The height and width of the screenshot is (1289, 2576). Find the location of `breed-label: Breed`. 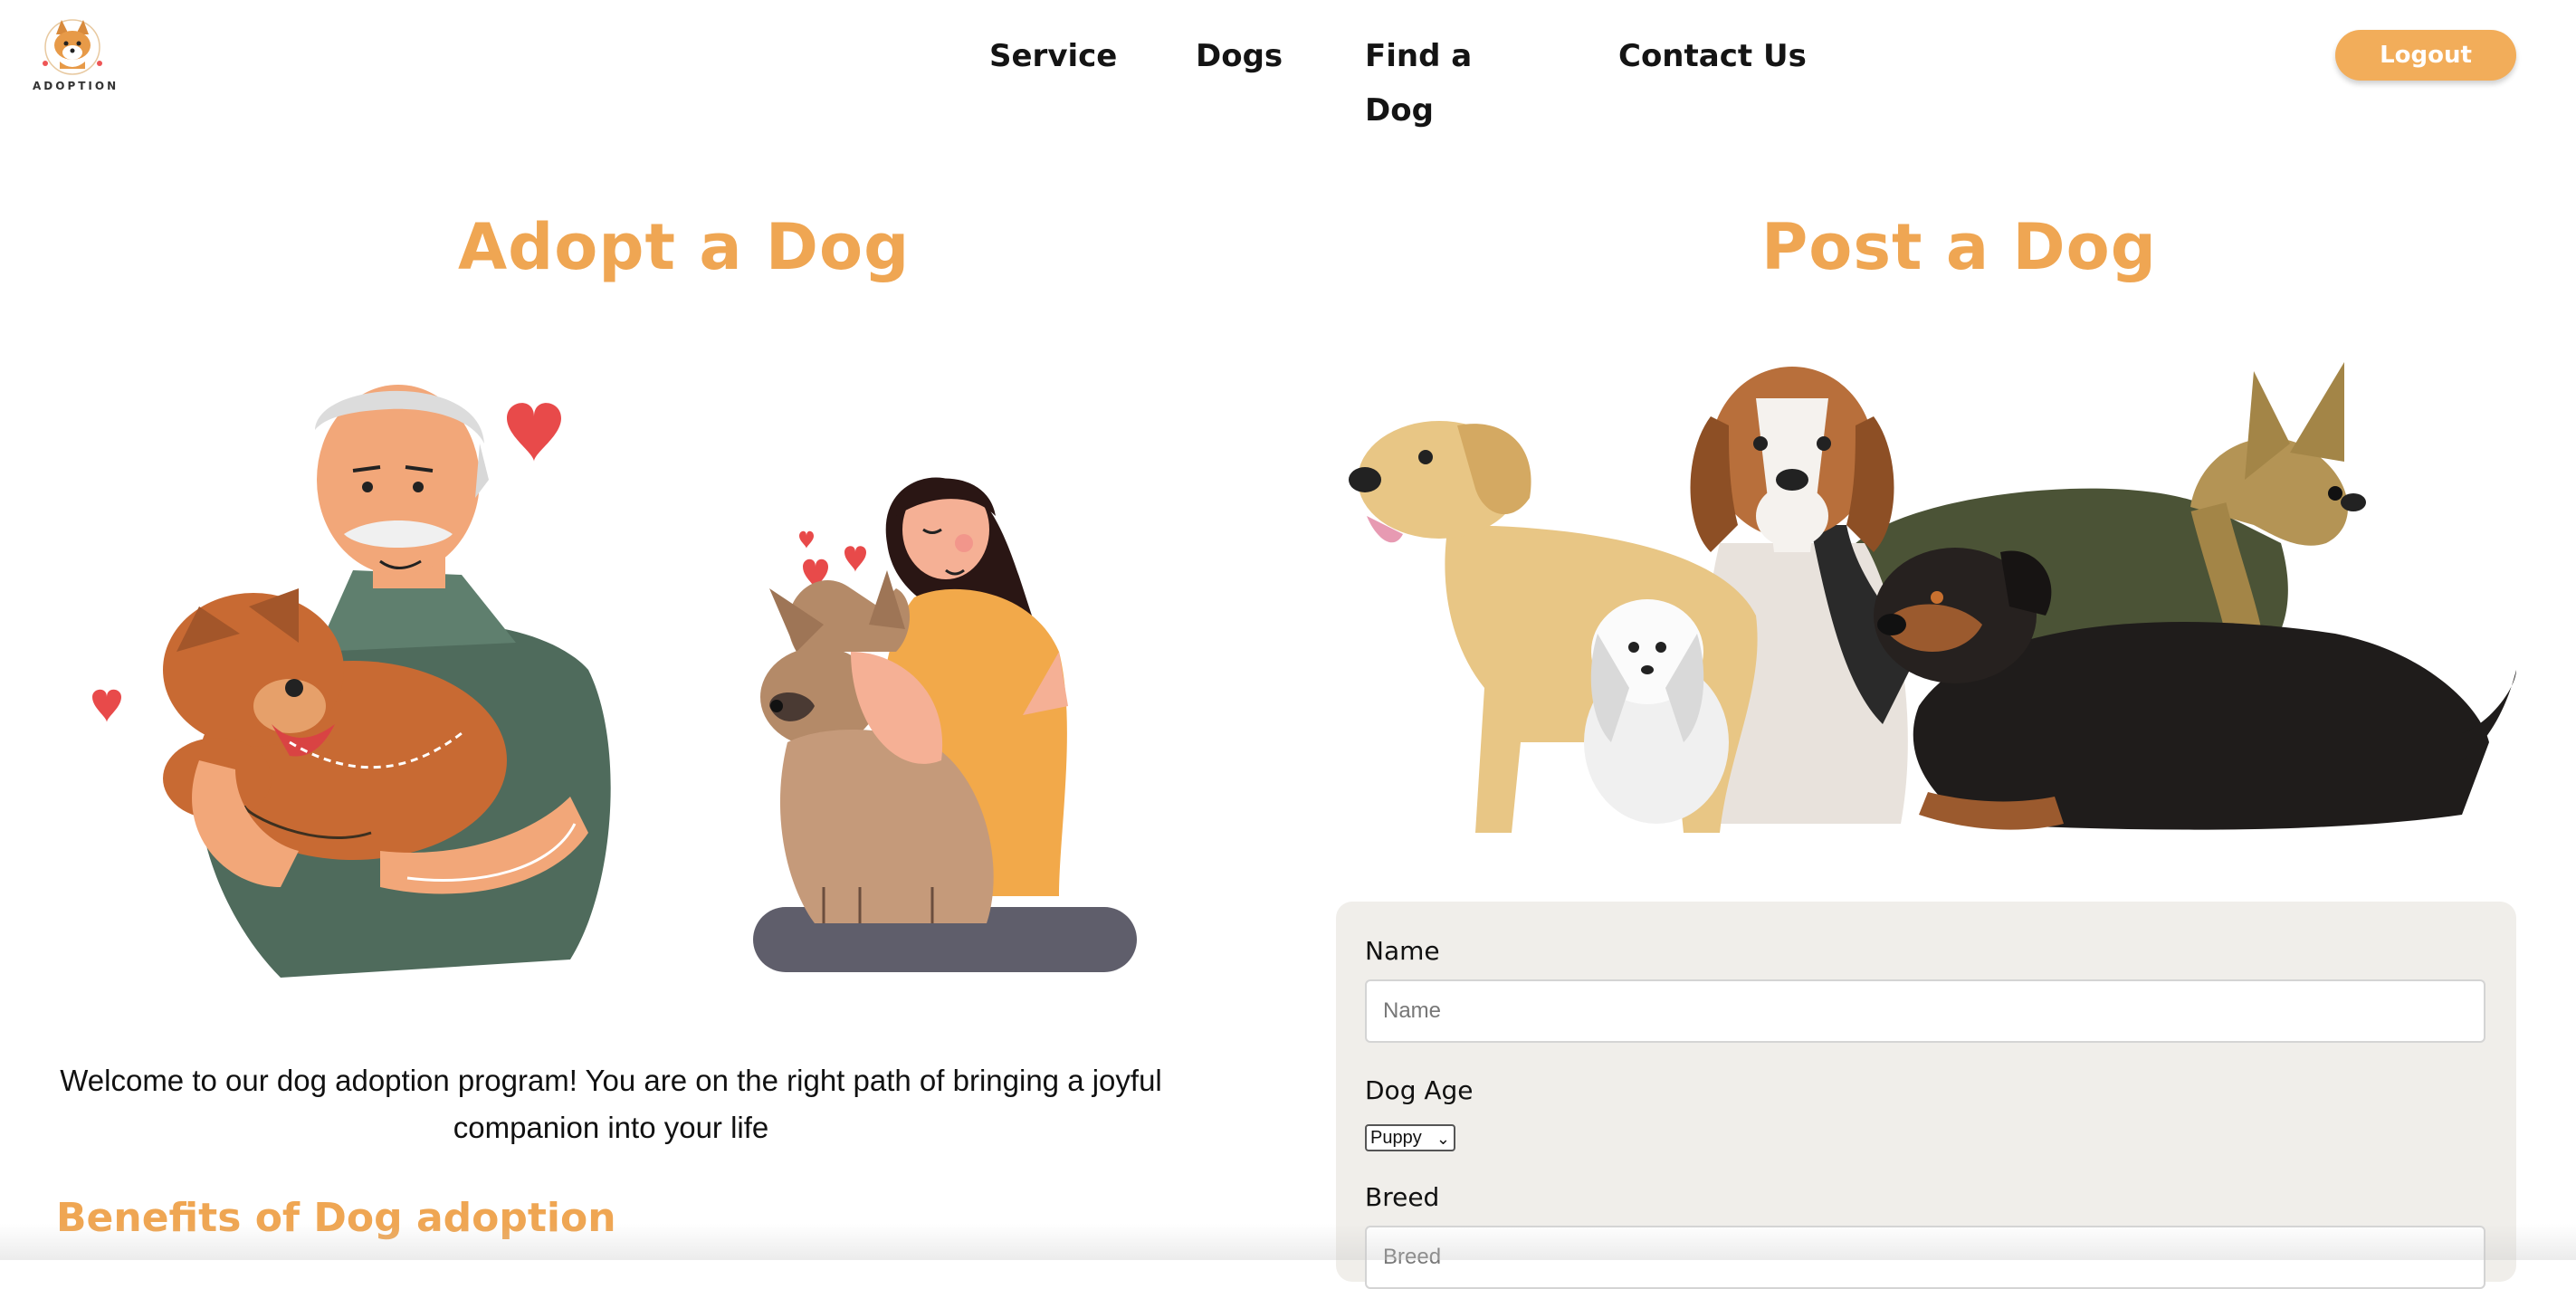

breed-label: Breed is located at coordinates (1402, 1197).